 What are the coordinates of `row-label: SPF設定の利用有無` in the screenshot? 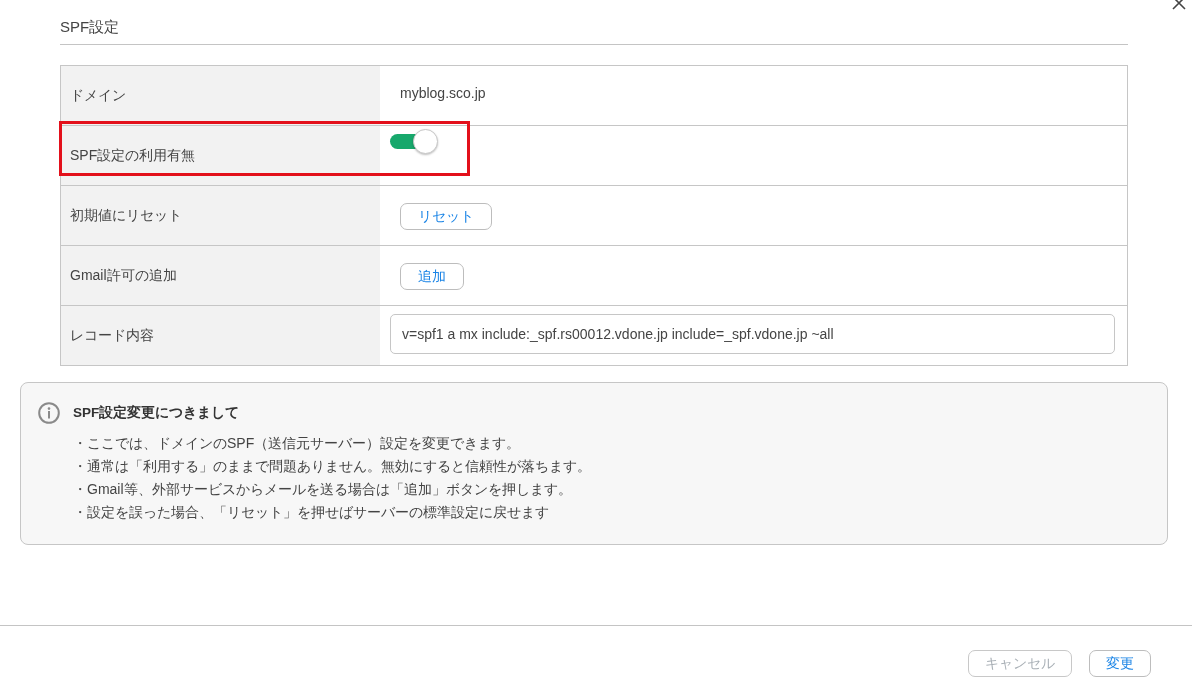 It's located at (220, 155).